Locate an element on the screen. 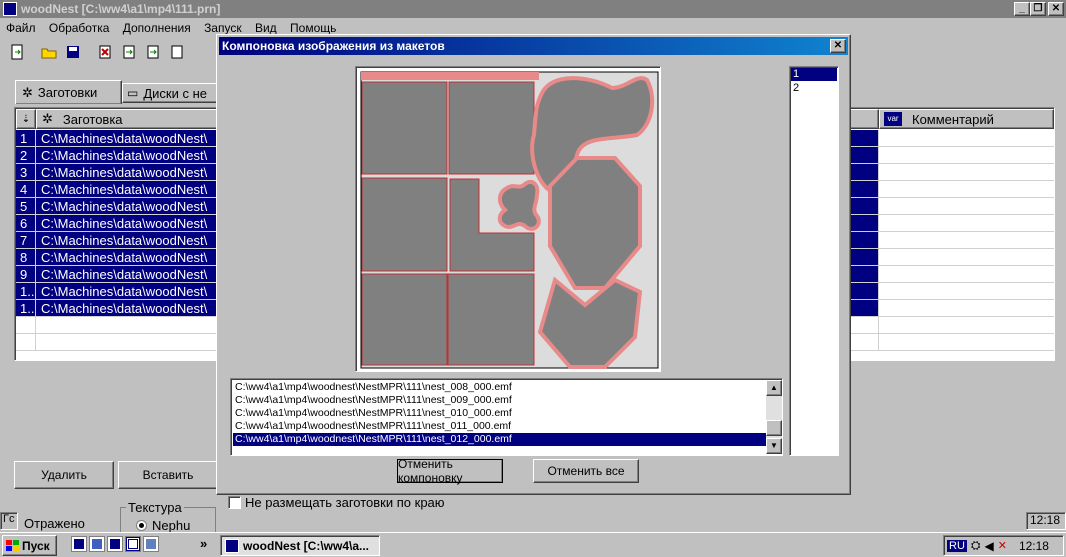 The height and width of the screenshot is (557, 1066). minimize-button: _ is located at coordinates (1022, 9).